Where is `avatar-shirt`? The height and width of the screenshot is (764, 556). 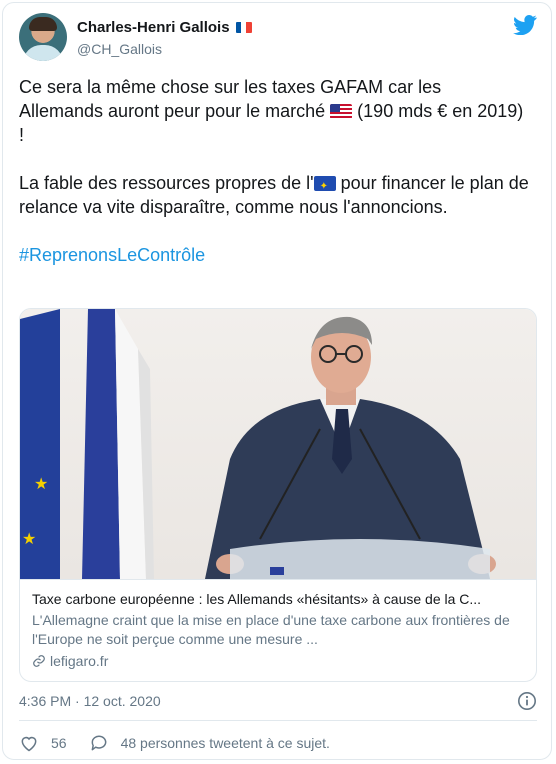
avatar-shirt is located at coordinates (43, 53).